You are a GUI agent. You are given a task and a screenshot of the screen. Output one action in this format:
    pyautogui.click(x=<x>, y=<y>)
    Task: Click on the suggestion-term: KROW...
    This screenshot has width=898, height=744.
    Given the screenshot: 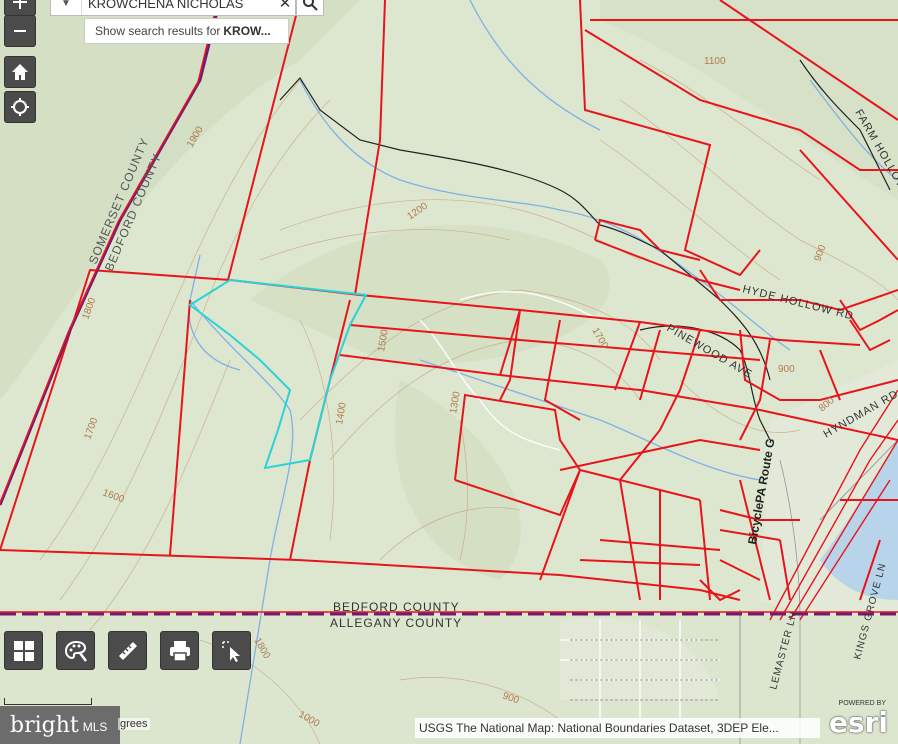 What is the action you would take?
    pyautogui.click(x=247, y=31)
    